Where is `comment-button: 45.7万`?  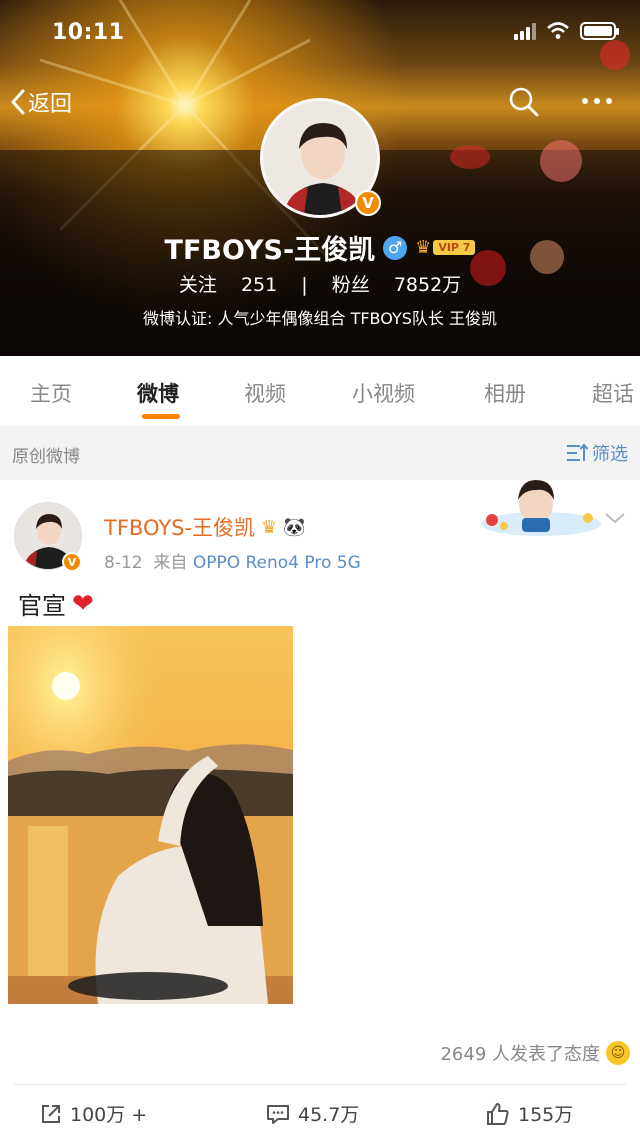
comment-button: 45.7万 is located at coordinates (312, 1113).